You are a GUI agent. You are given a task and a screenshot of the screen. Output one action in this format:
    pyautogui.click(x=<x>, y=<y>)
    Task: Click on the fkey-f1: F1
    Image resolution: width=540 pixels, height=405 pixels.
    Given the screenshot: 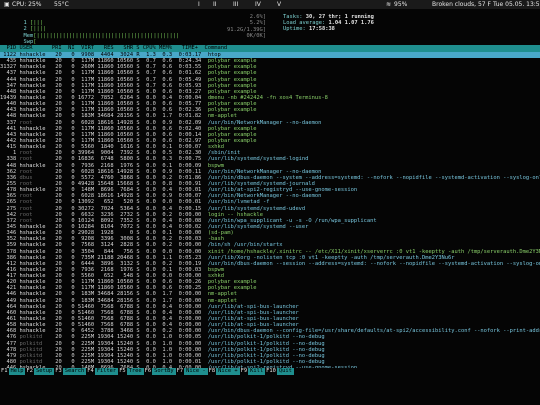 What is the action you would take?
    pyautogui.click(x=4, y=371)
    